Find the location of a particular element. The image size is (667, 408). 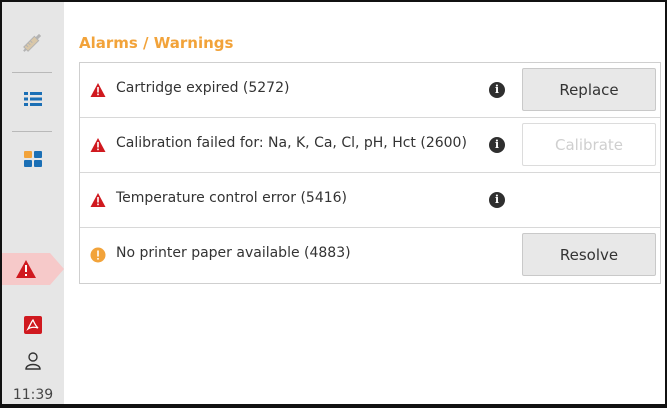

syringe-icon is located at coordinates (32, 42).